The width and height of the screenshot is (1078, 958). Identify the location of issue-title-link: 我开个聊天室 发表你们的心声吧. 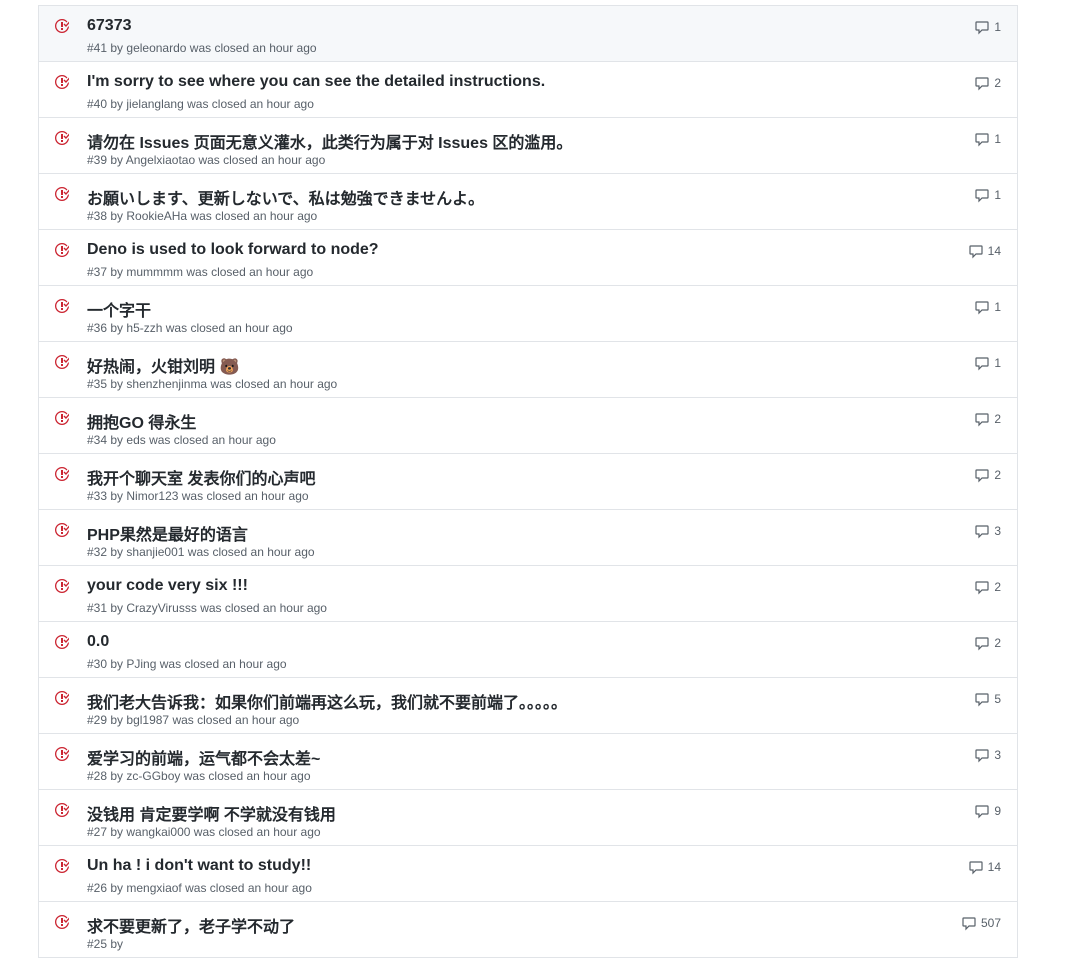
(201, 477).